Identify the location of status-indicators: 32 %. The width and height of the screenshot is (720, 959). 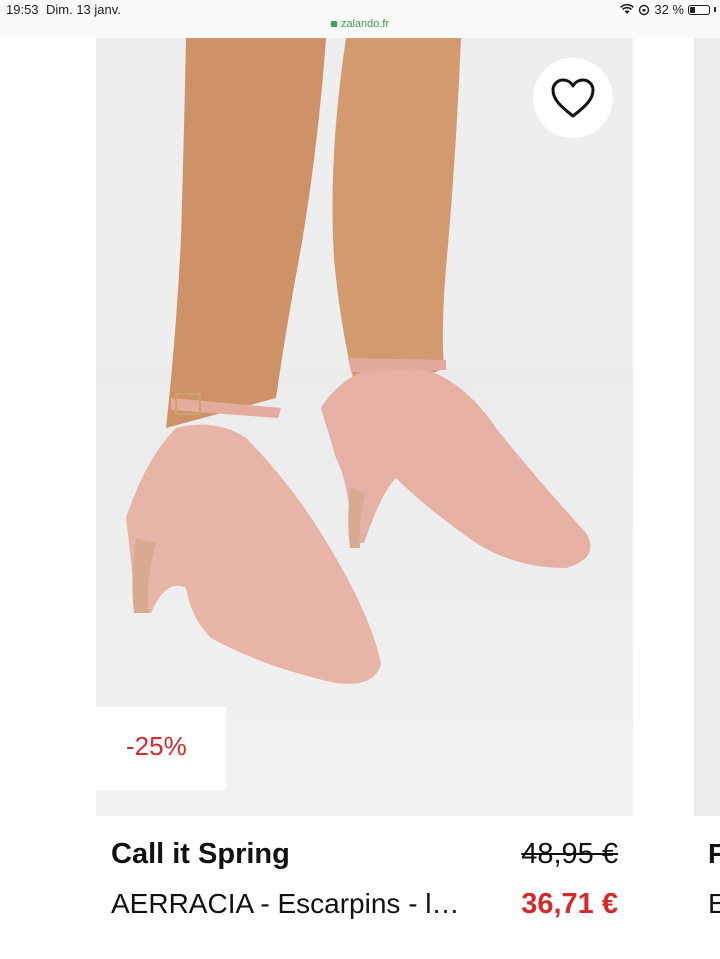
(668, 9).